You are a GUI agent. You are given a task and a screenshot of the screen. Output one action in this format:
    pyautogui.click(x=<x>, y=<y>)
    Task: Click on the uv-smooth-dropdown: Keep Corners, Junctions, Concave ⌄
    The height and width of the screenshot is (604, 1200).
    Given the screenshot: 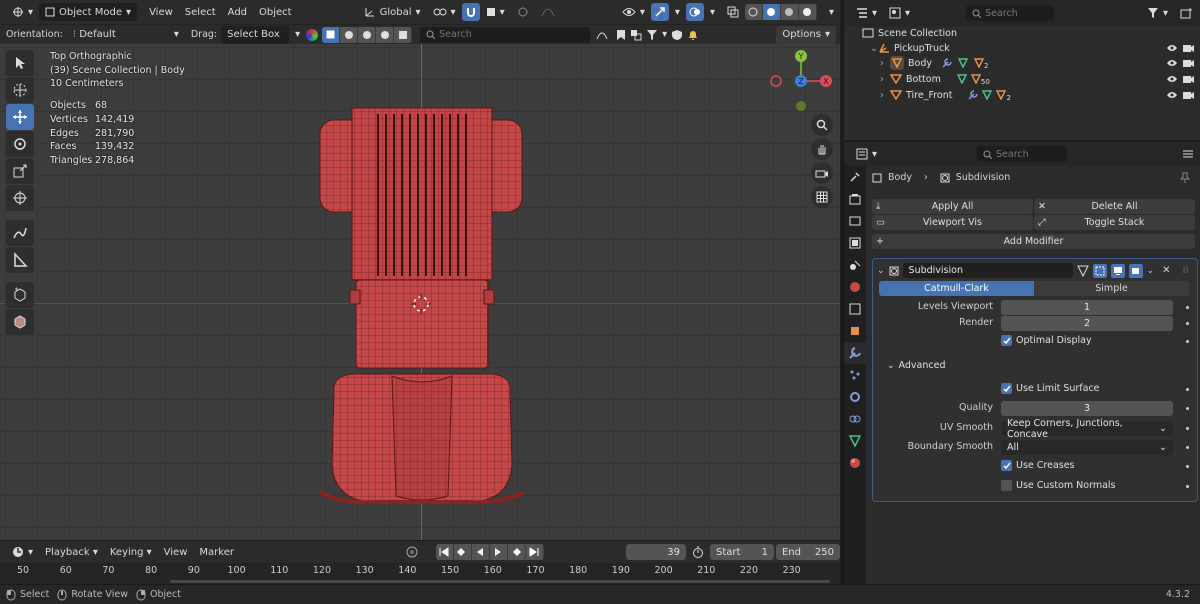 What is the action you would take?
    pyautogui.click(x=1087, y=429)
    